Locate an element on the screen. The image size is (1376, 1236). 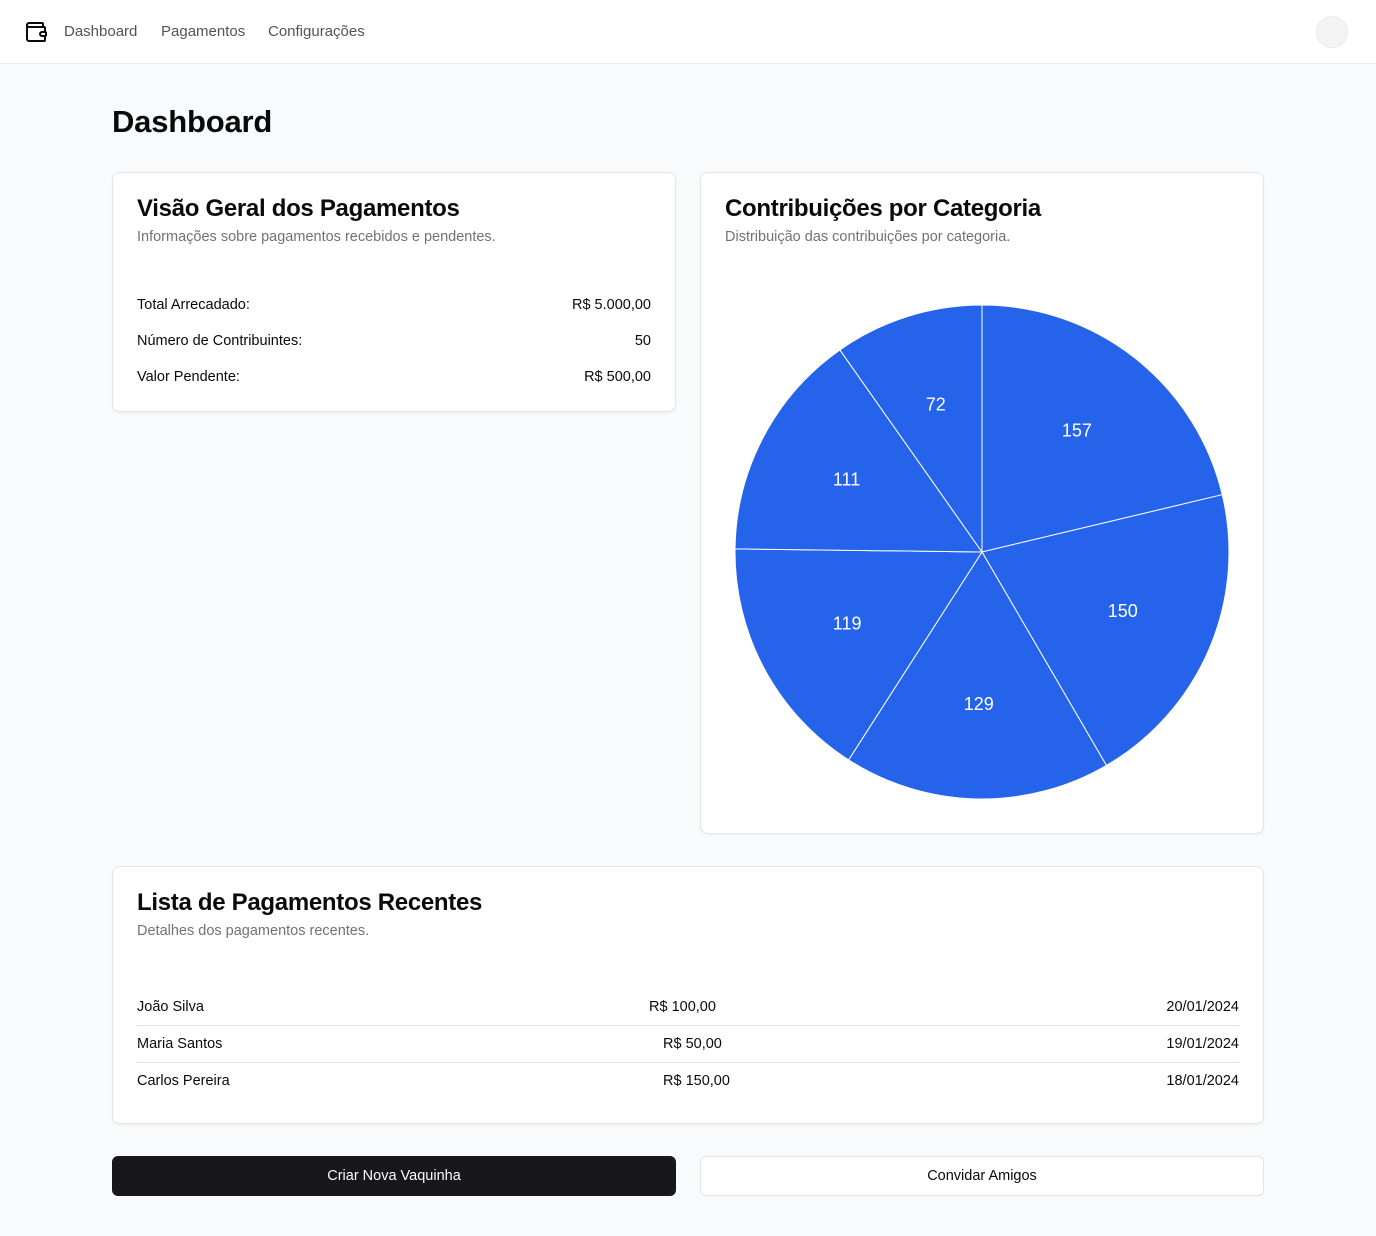
overview-value: R$ 5.000,00 is located at coordinates (611, 305).